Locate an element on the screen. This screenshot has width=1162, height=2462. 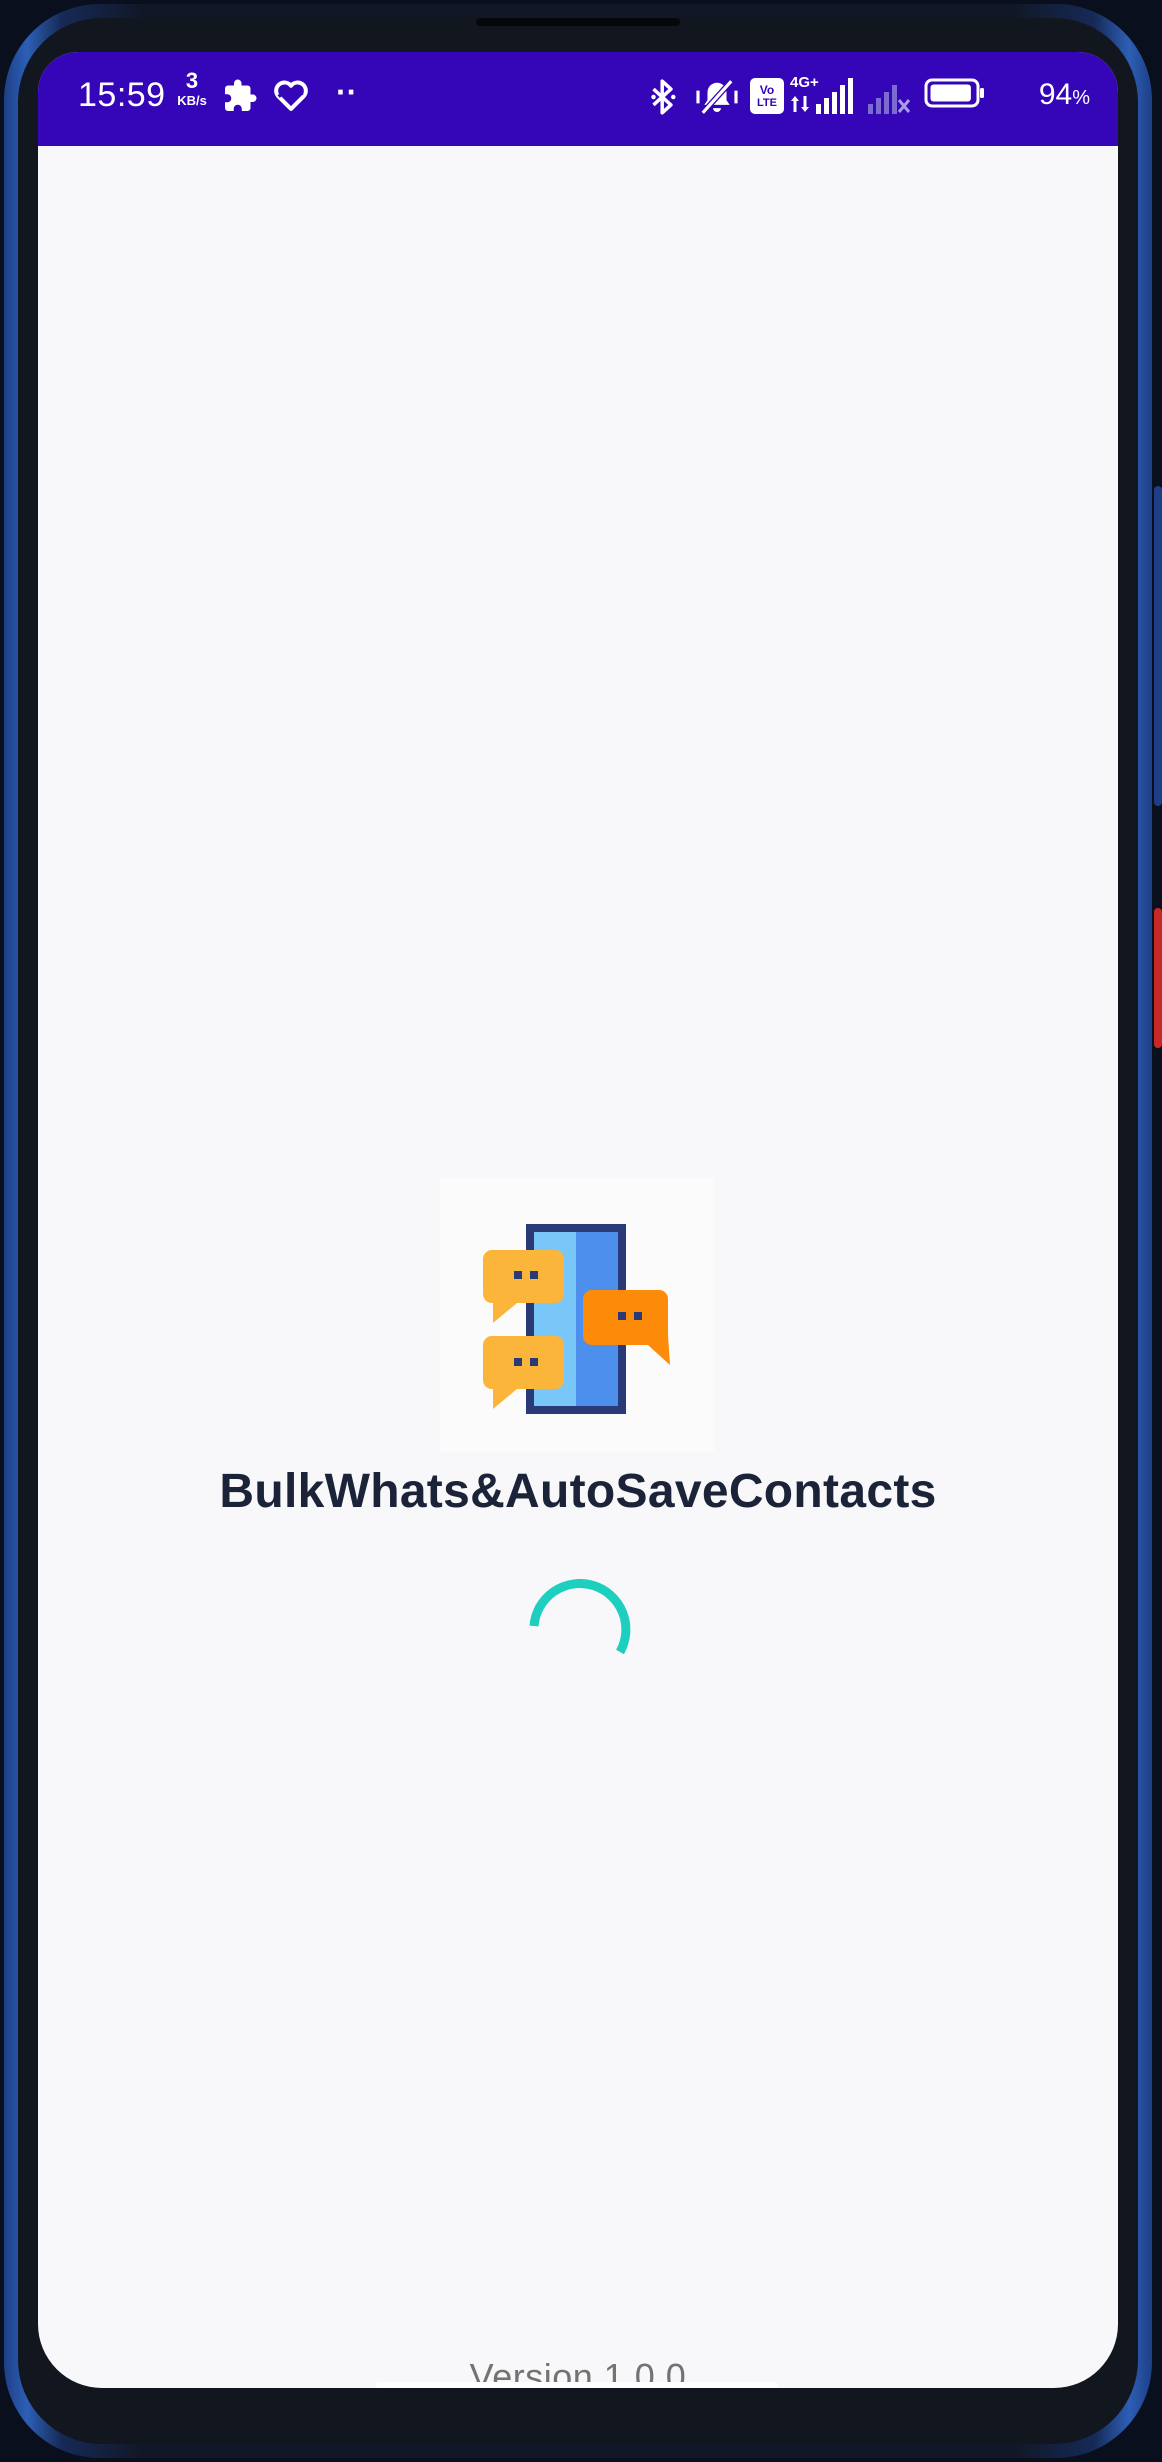
app-logo is located at coordinates (577, 1315).